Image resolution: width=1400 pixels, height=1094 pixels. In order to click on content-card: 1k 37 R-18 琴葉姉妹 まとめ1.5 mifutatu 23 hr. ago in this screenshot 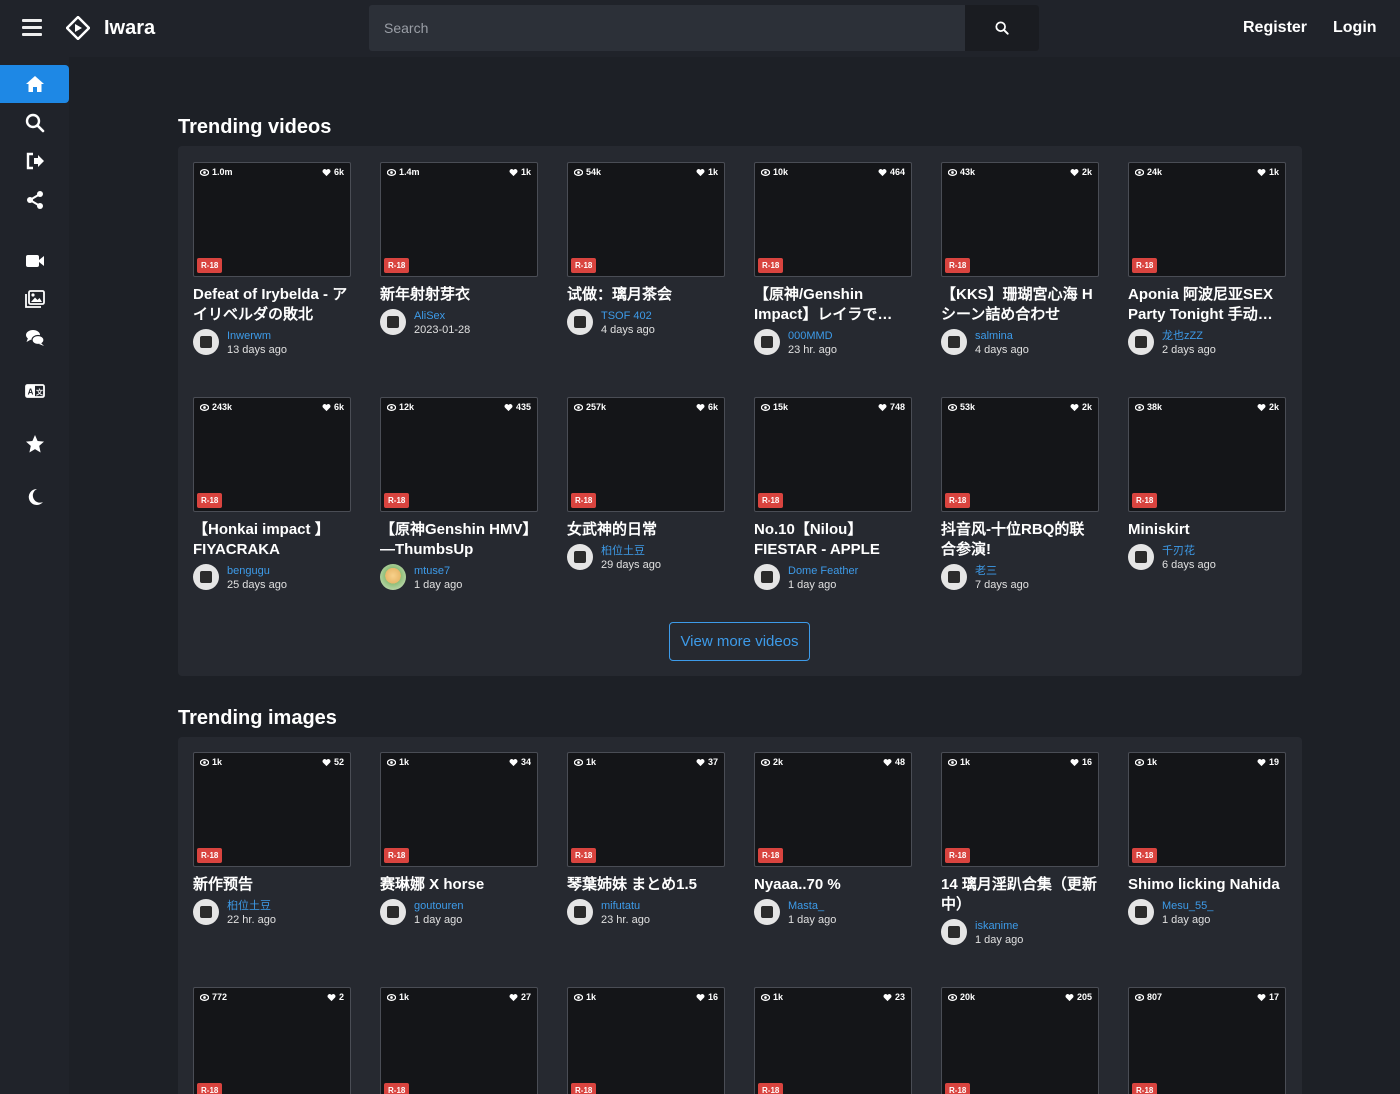, I will do `click(646, 839)`.